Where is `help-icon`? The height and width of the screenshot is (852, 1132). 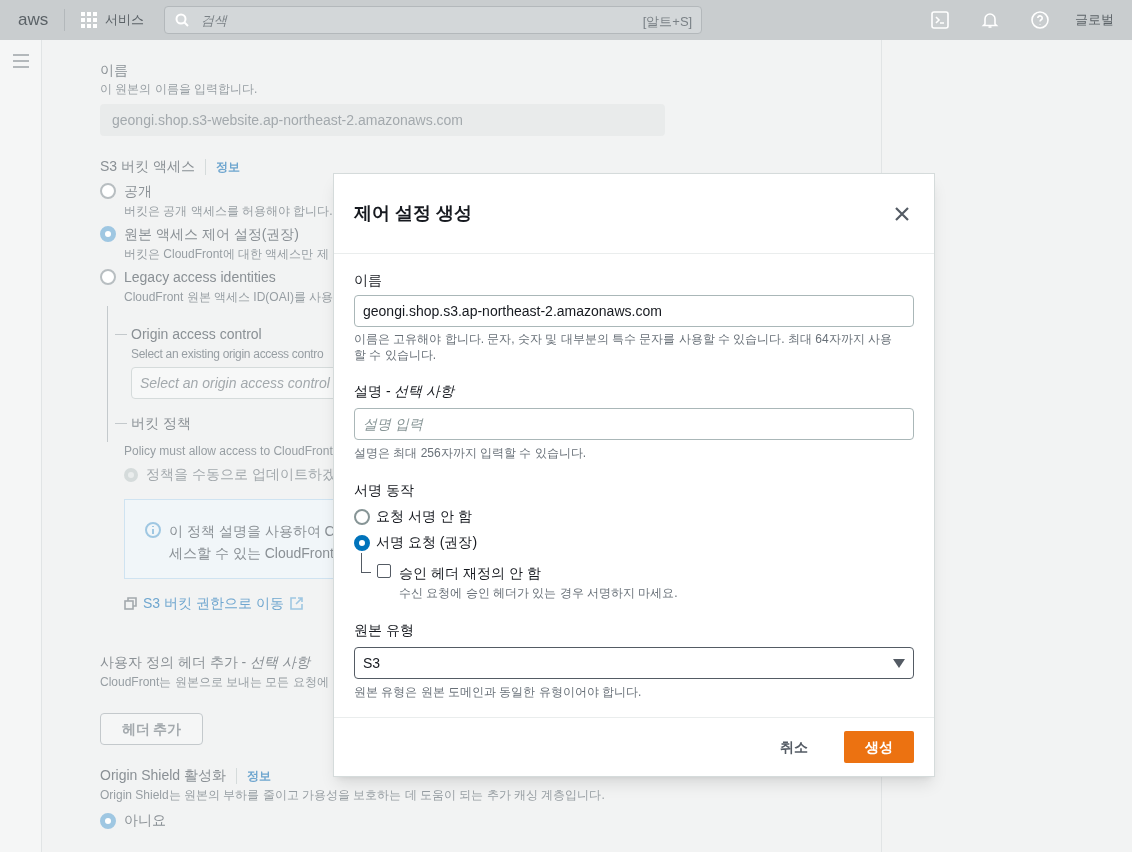 help-icon is located at coordinates (1040, 20).